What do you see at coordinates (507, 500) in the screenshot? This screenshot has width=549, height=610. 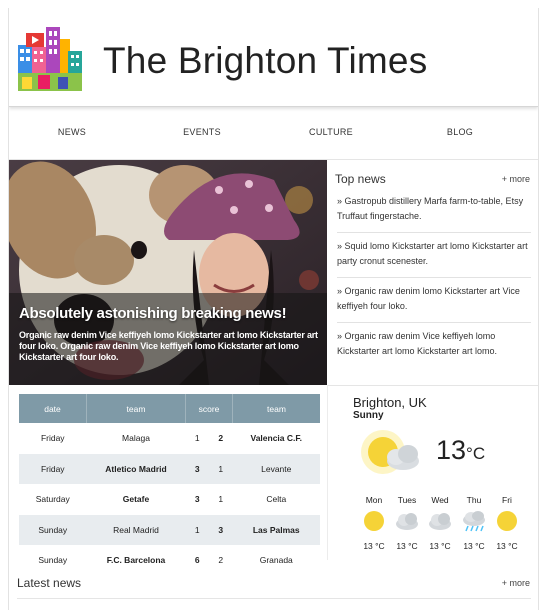 I see `forecast-day-label: Fri` at bounding box center [507, 500].